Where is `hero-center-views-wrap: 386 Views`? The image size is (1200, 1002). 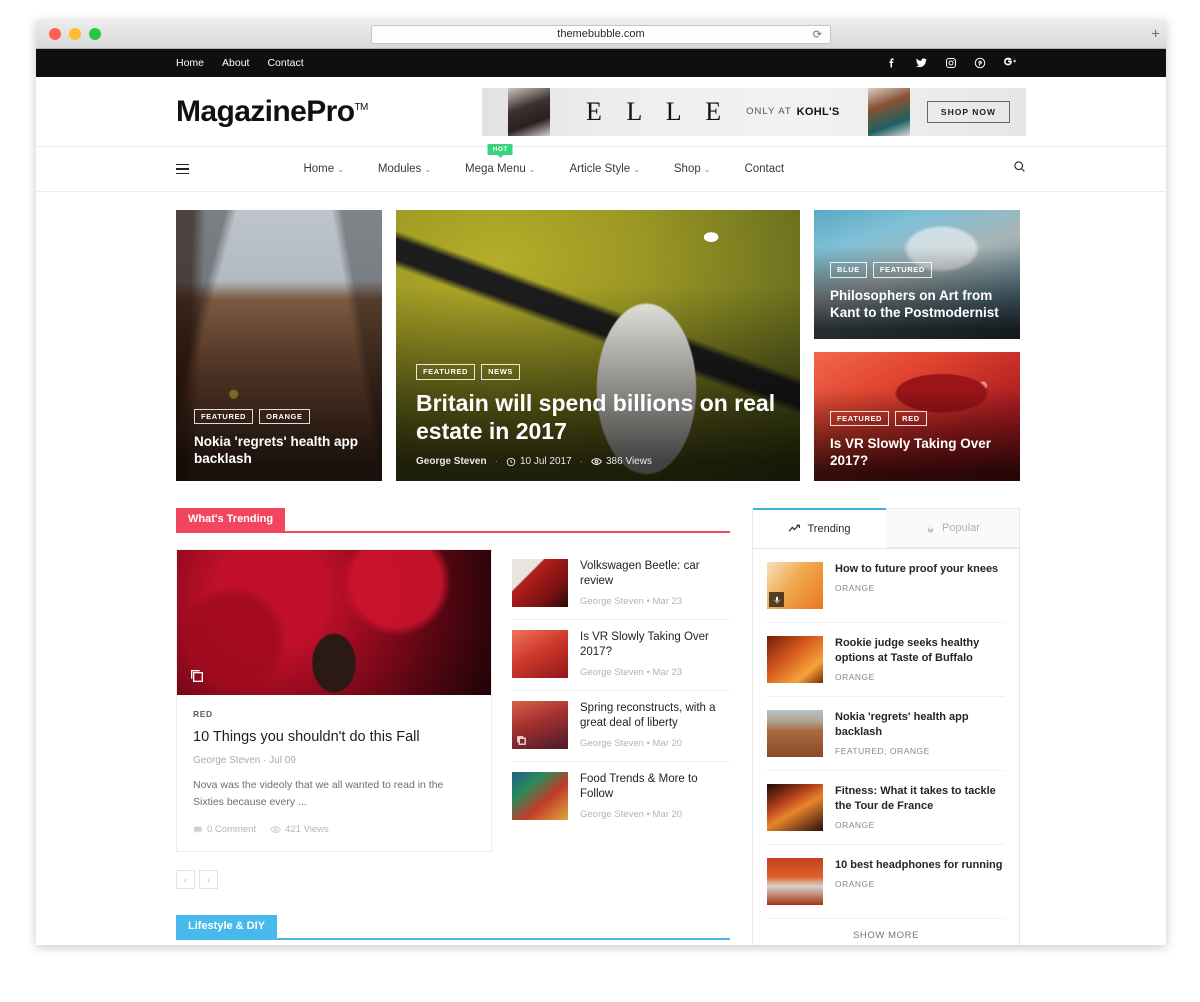 hero-center-views-wrap: 386 Views is located at coordinates (621, 461).